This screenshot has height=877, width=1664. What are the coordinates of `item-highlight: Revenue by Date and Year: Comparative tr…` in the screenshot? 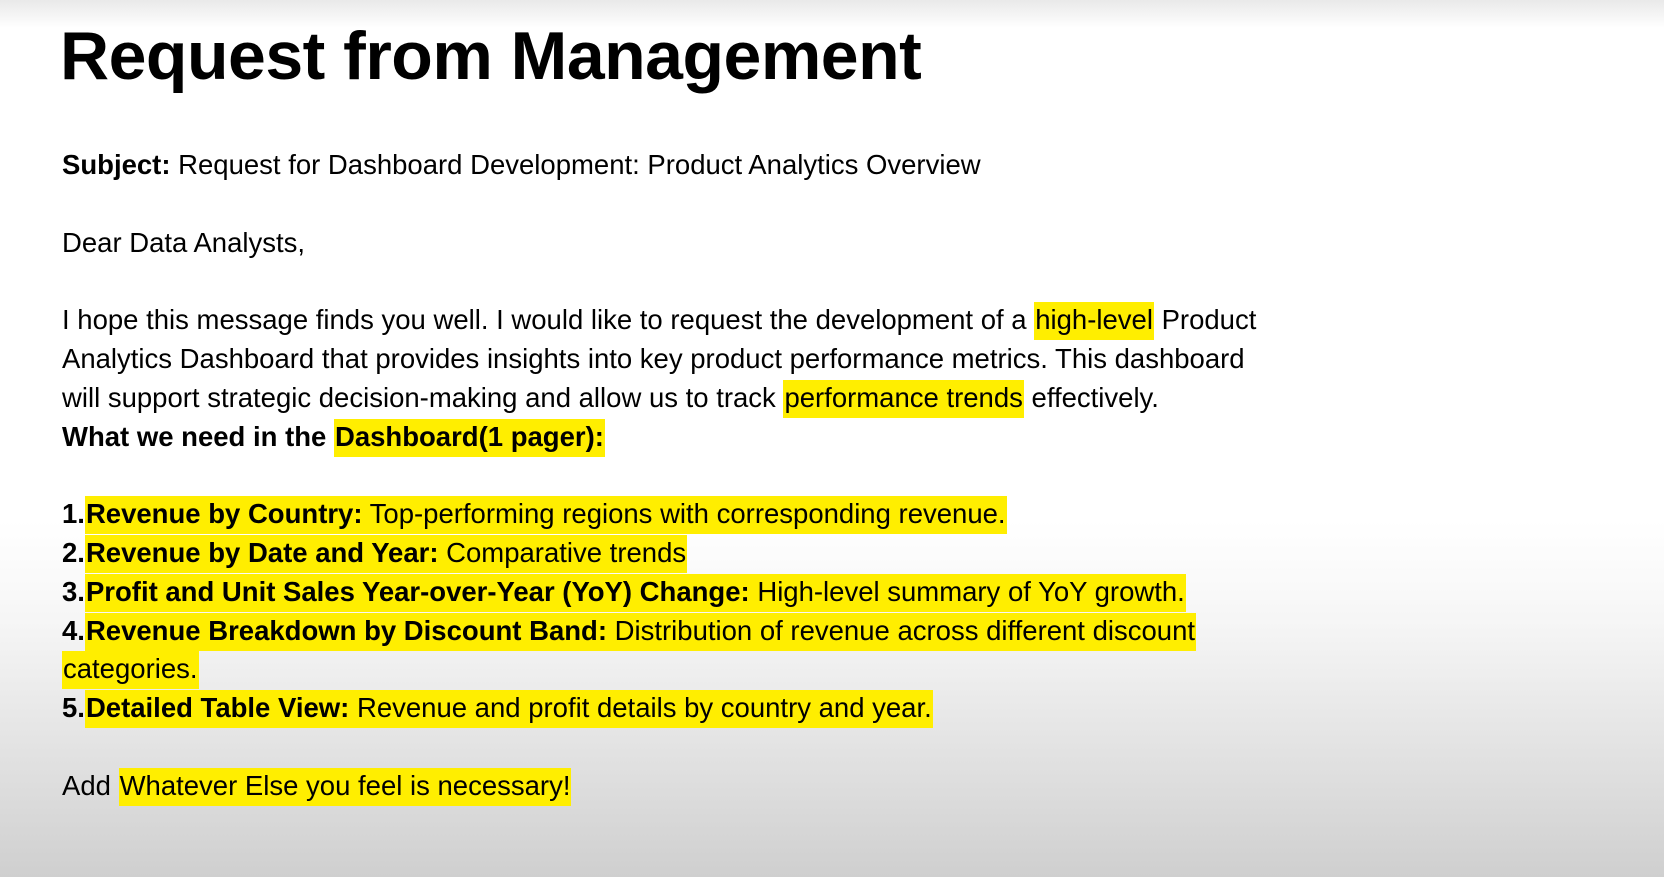 It's located at (386, 553).